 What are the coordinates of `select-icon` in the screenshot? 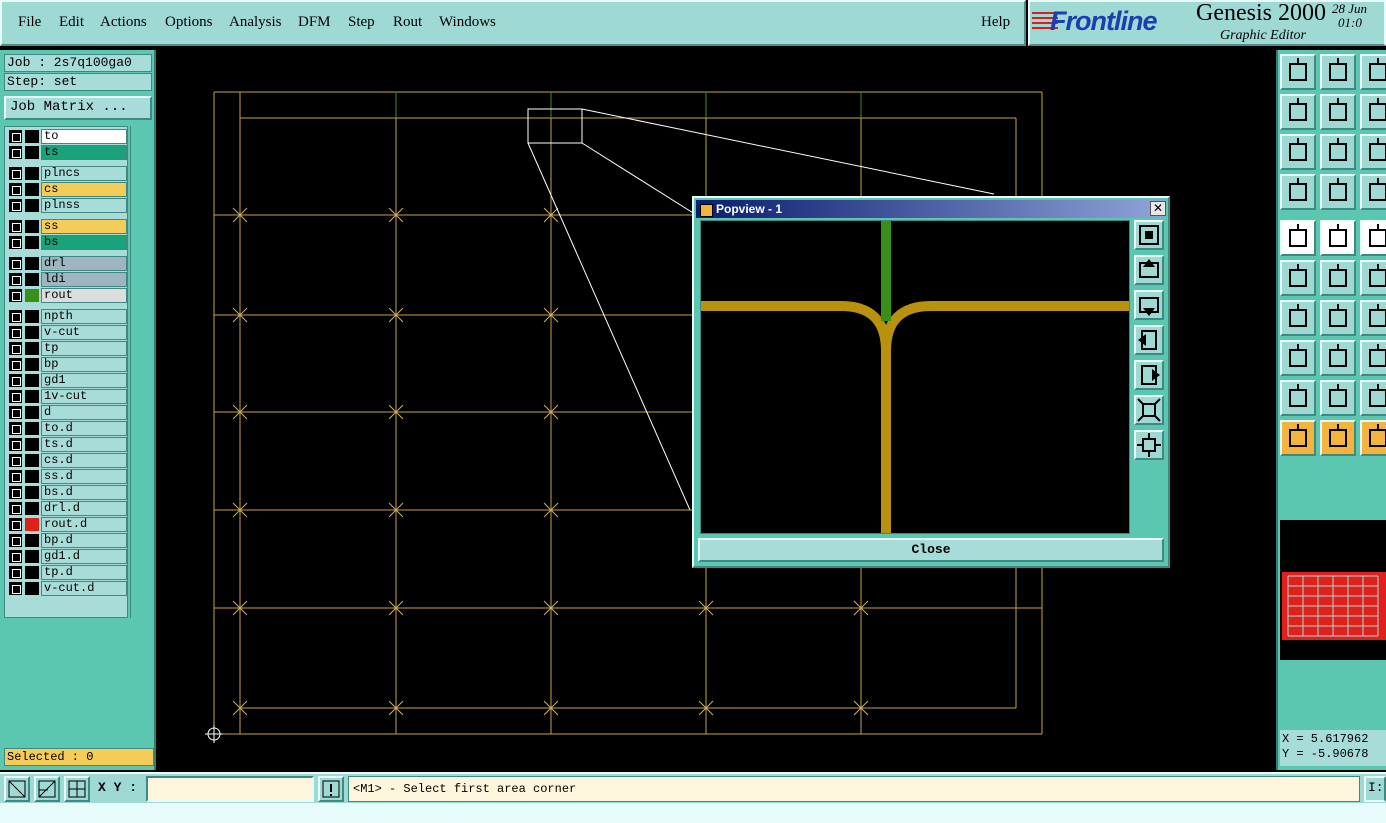 It's located at (1298, 438).